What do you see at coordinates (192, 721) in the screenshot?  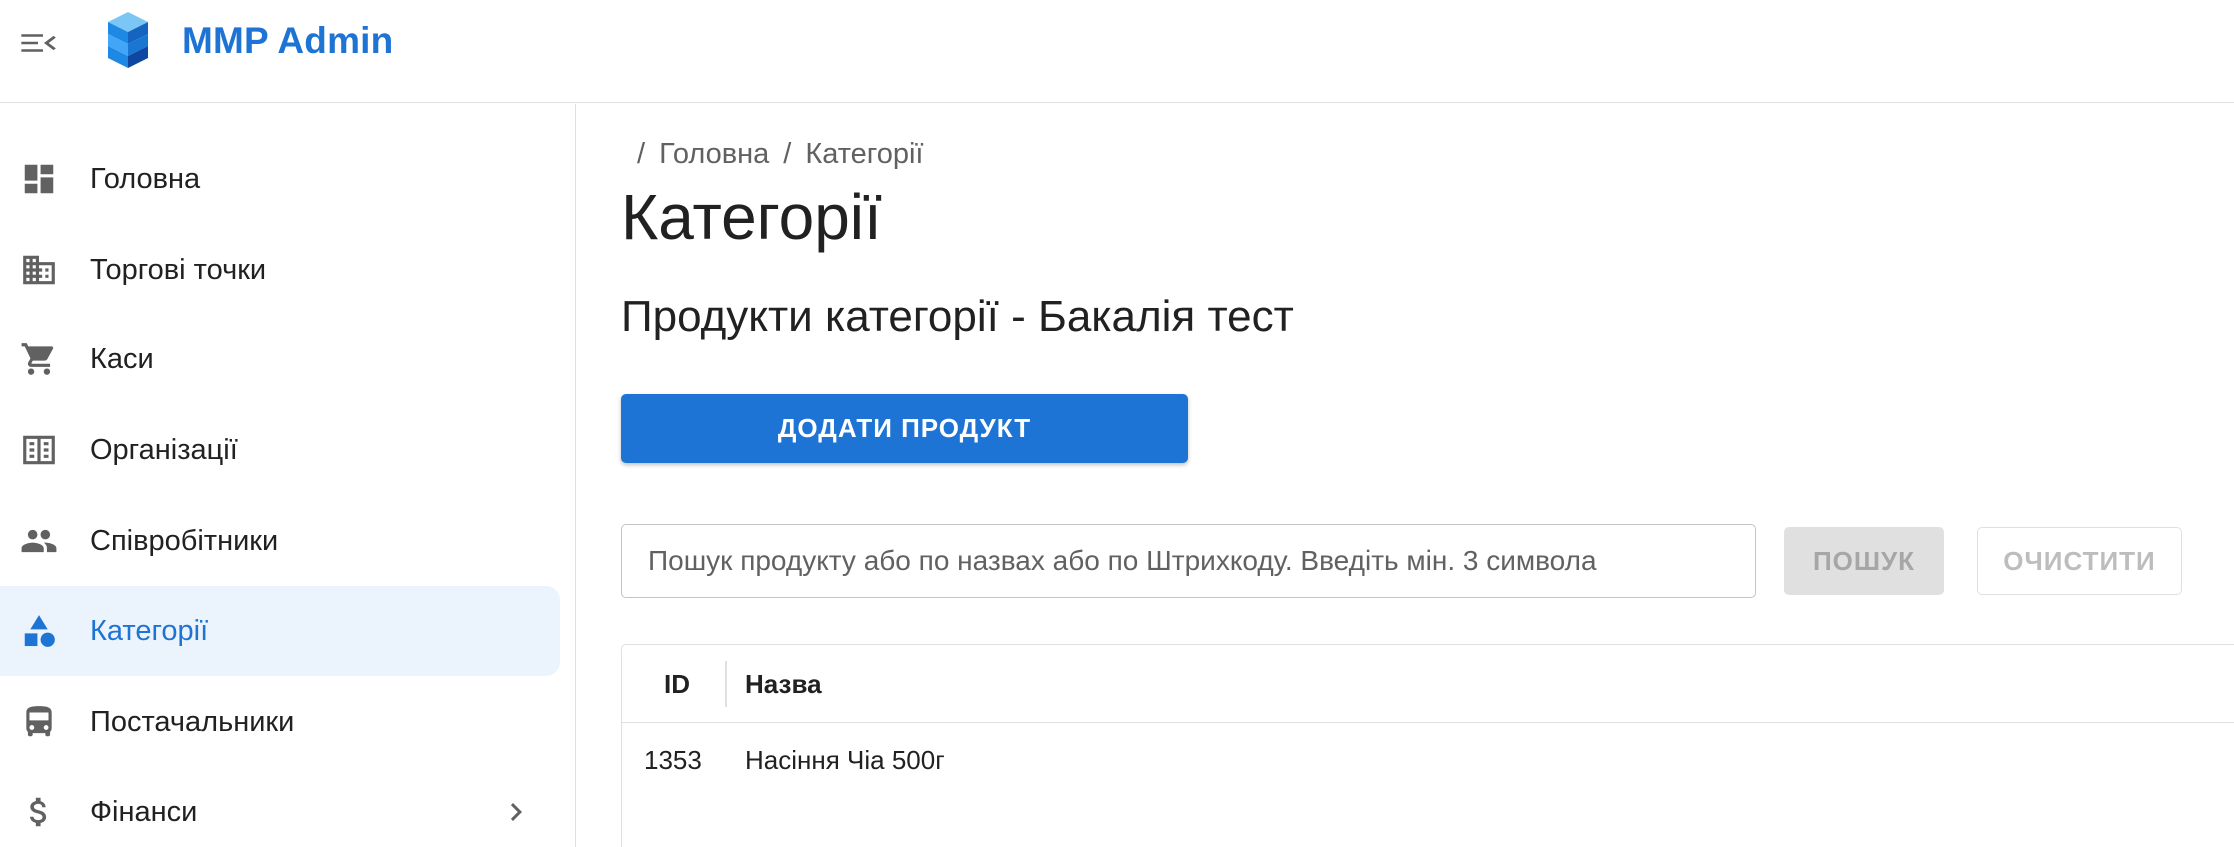 I see `sidebar-item-label: Постачальники` at bounding box center [192, 721].